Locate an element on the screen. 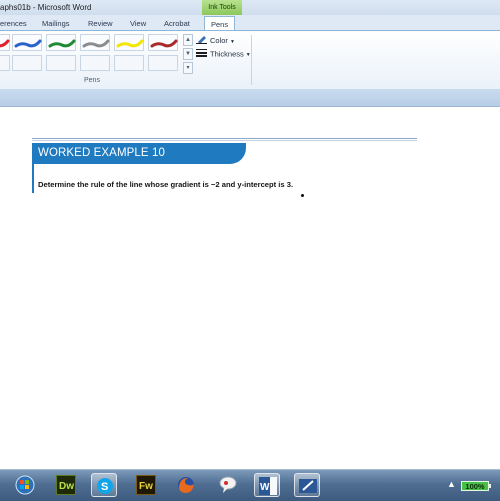 This screenshot has width=500, height=501. banner-title: WORKED EXAMPLE 10 is located at coordinates (101, 153).